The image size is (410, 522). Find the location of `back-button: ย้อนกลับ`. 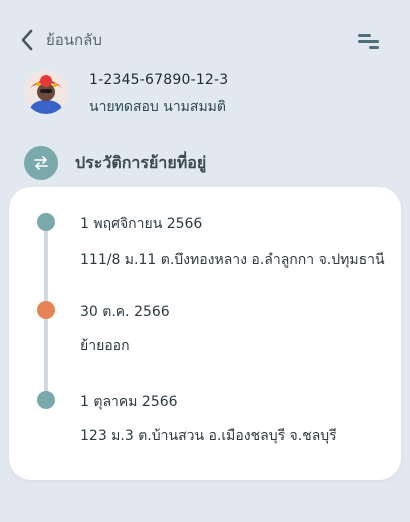

back-button: ย้อนกลับ is located at coordinates (61, 40).